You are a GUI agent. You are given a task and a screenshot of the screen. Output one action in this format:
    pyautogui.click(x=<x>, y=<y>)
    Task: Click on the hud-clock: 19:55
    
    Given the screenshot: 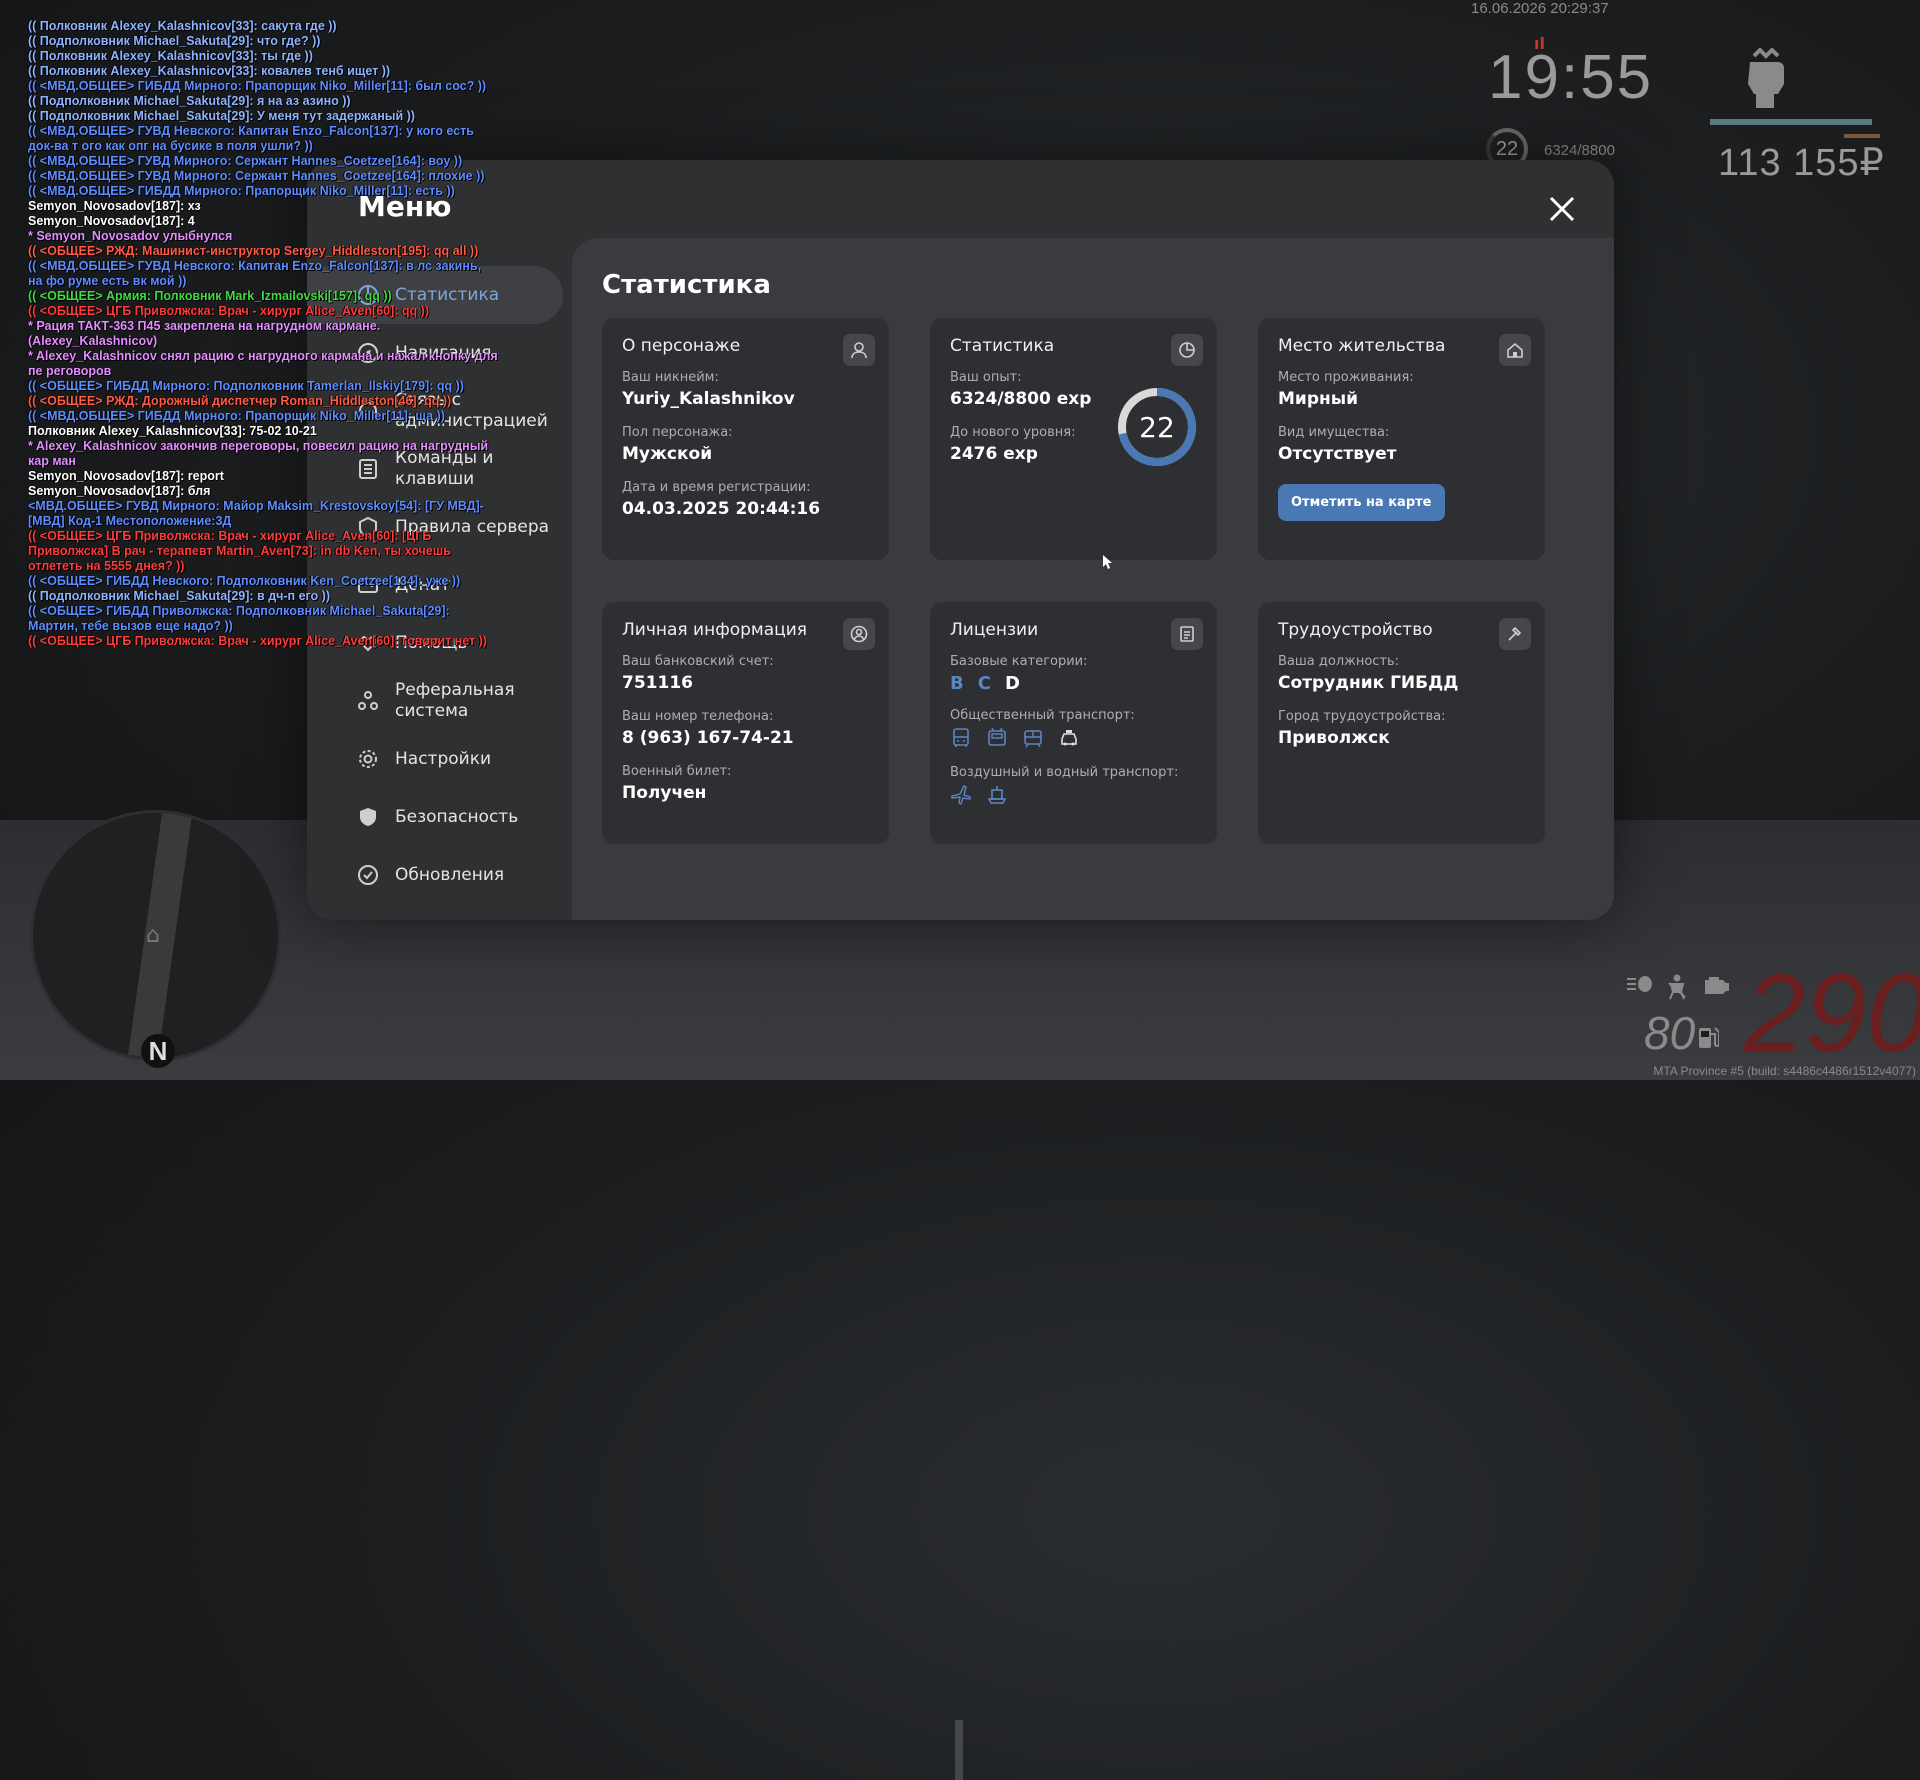 What is the action you would take?
    pyautogui.click(x=1571, y=77)
    